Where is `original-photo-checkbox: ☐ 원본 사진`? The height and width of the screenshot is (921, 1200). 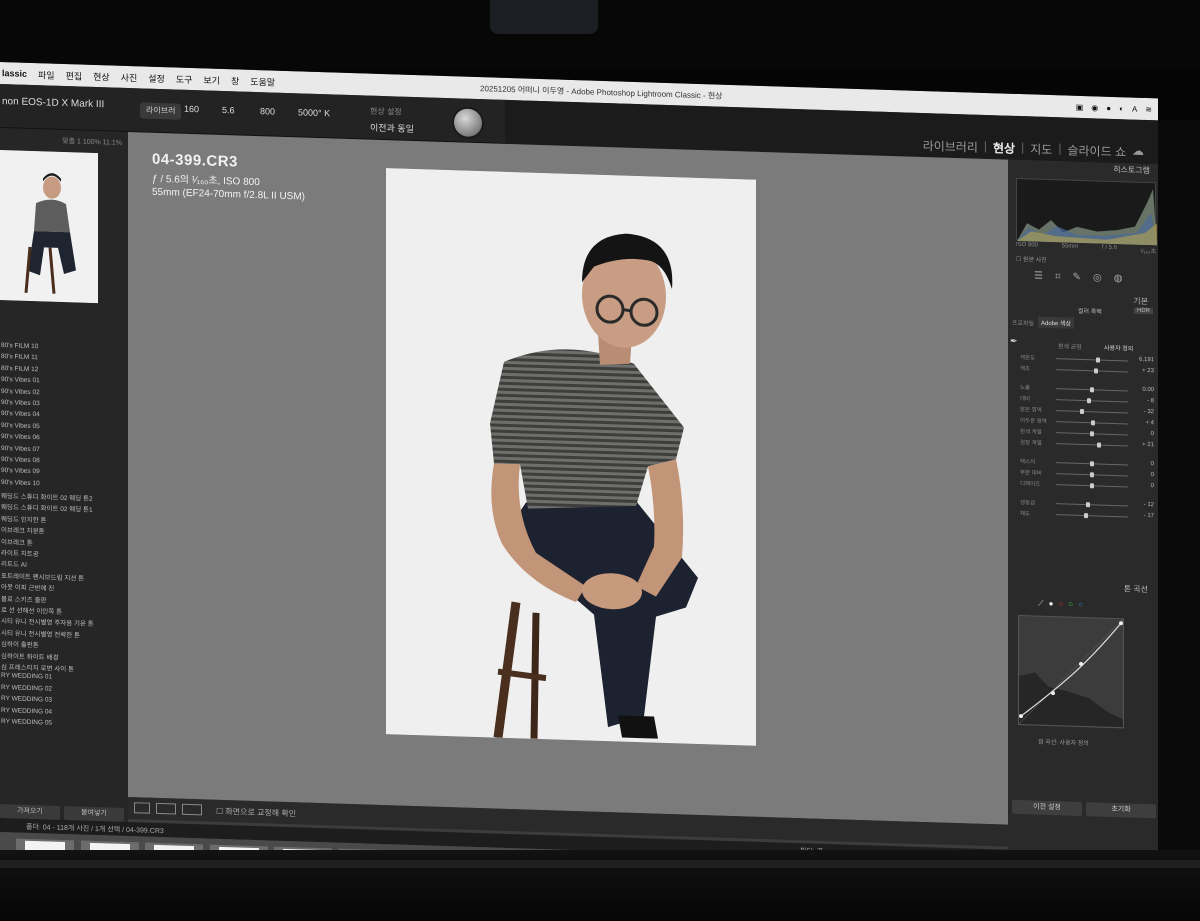
original-photo-checkbox: ☐ 원본 사진 is located at coordinates (1031, 259).